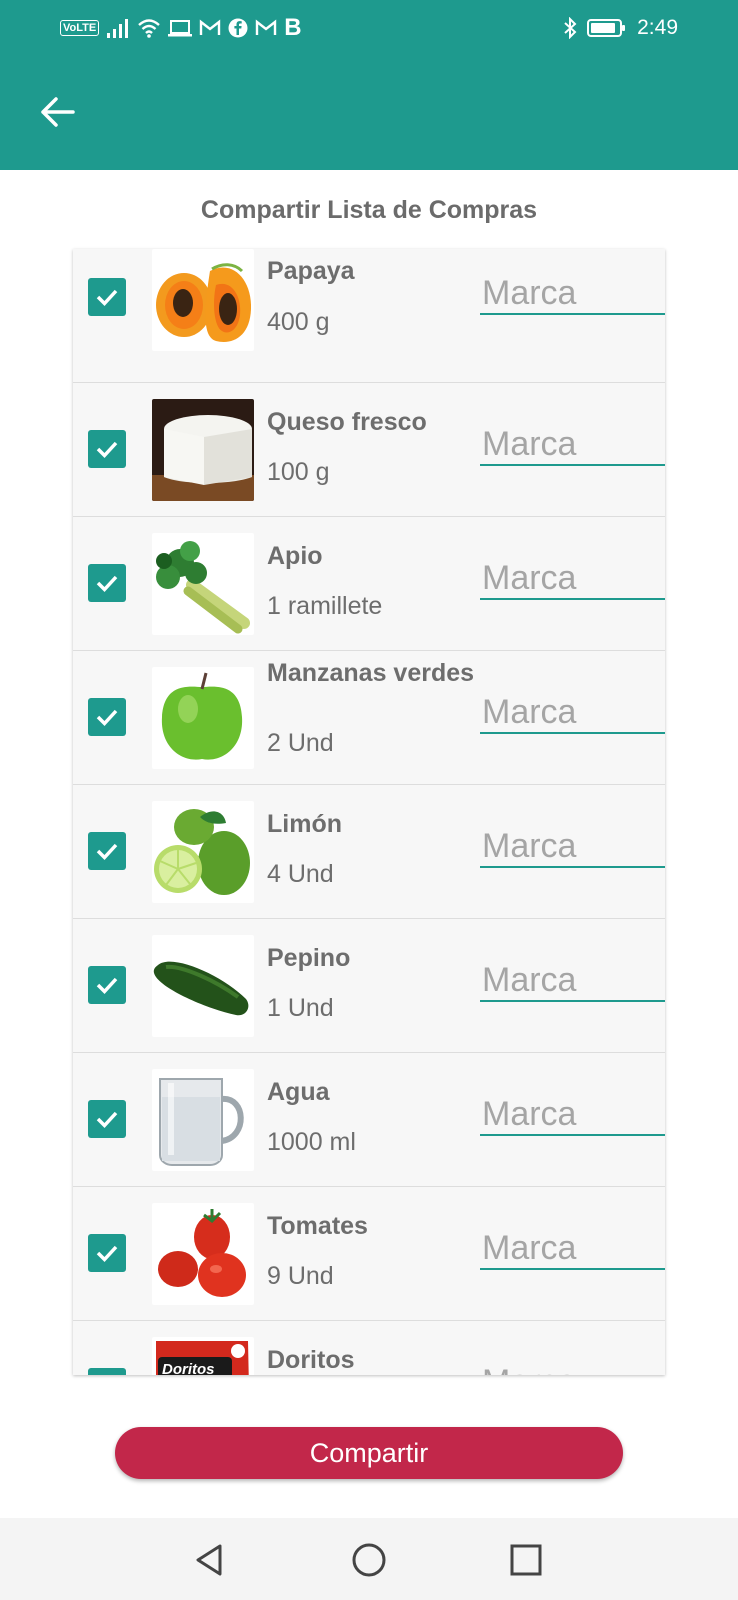 This screenshot has height=1600, width=738. What do you see at coordinates (180, 28) in the screenshot?
I see `laptop-icon` at bounding box center [180, 28].